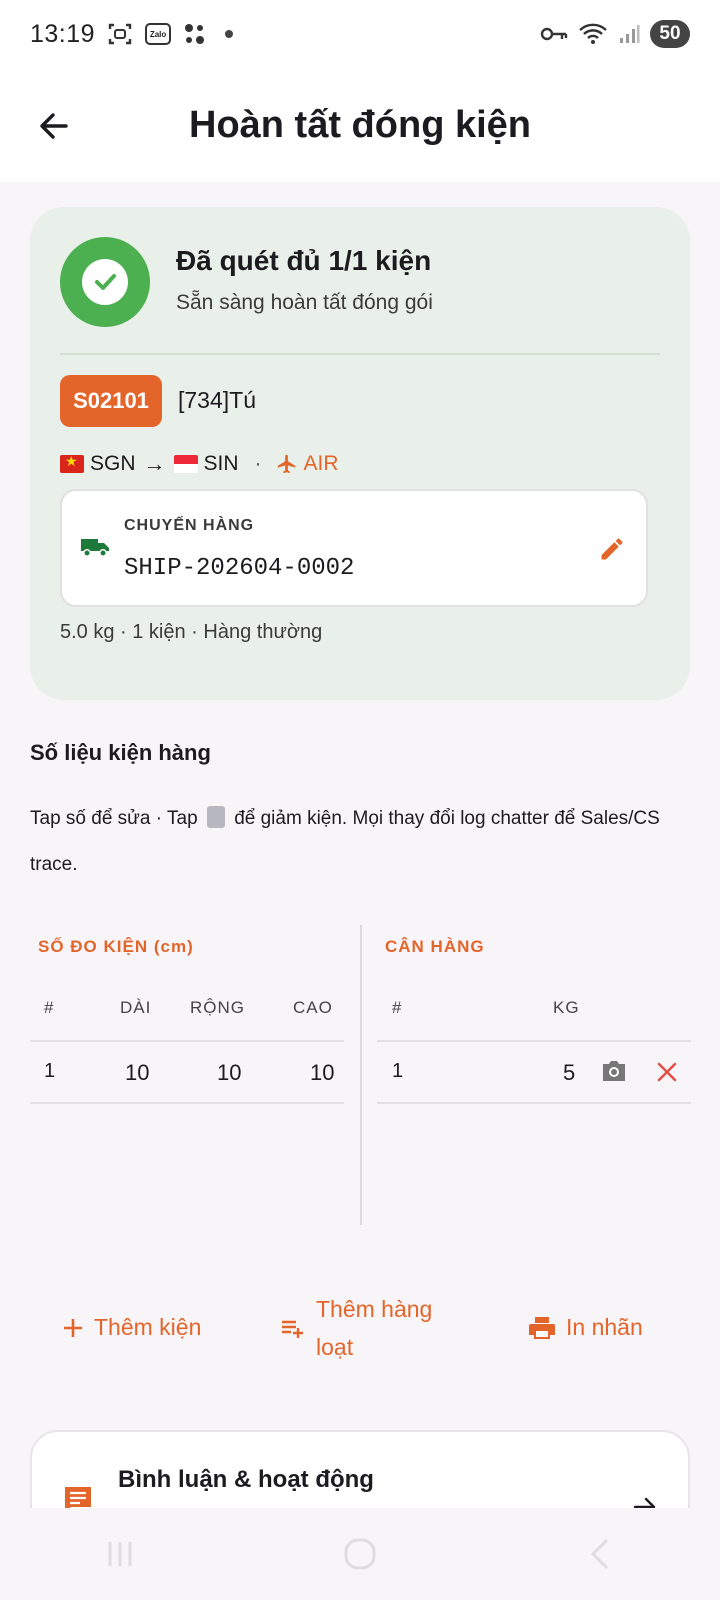  What do you see at coordinates (534, 1103) in the screenshot?
I see `weight-row-divider` at bounding box center [534, 1103].